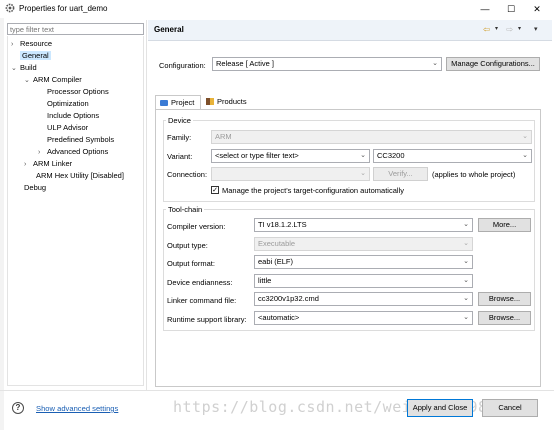 This screenshot has height=430, width=554. Describe the element at coordinates (77, 408) in the screenshot. I see `show-advanced-settings-link: Show advanced settings` at that location.